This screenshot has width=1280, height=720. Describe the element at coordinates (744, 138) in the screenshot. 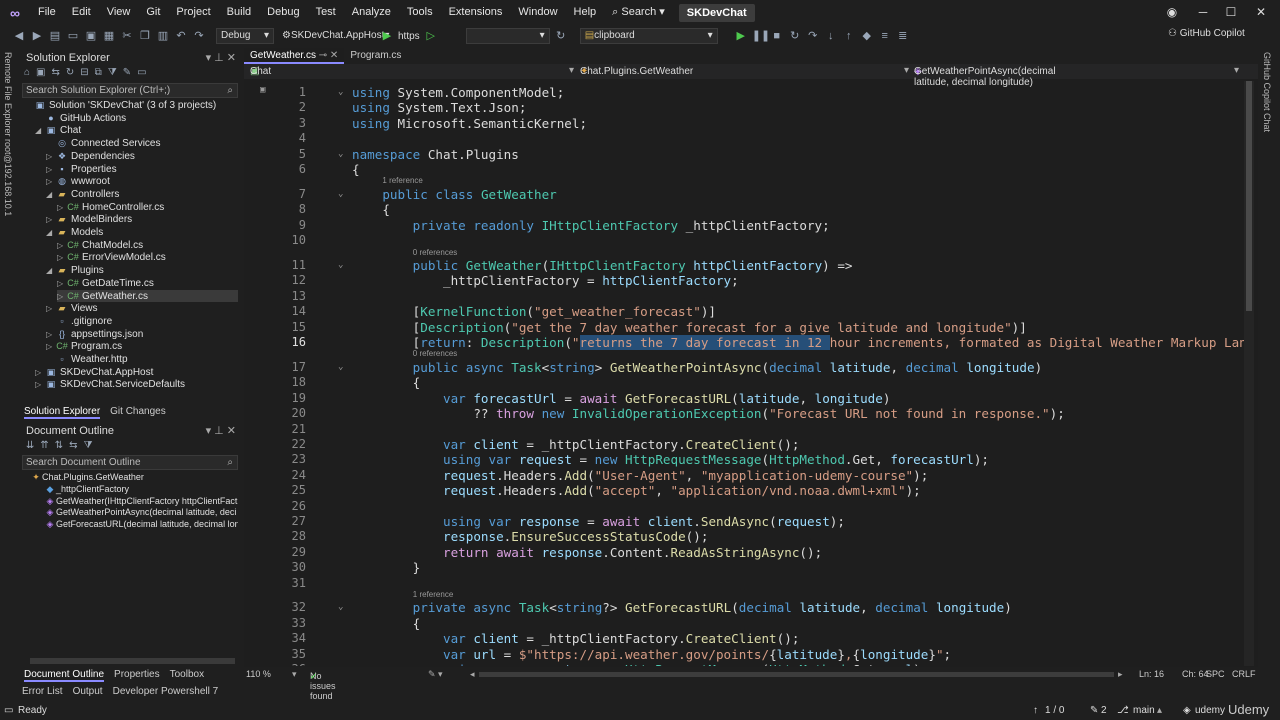

I see `code-line: 4` at that location.